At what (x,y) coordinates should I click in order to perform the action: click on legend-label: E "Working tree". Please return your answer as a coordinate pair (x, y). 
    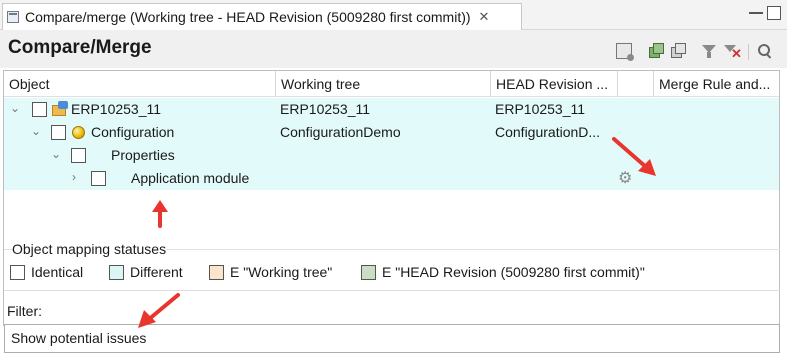
    Looking at the image, I should click on (281, 272).